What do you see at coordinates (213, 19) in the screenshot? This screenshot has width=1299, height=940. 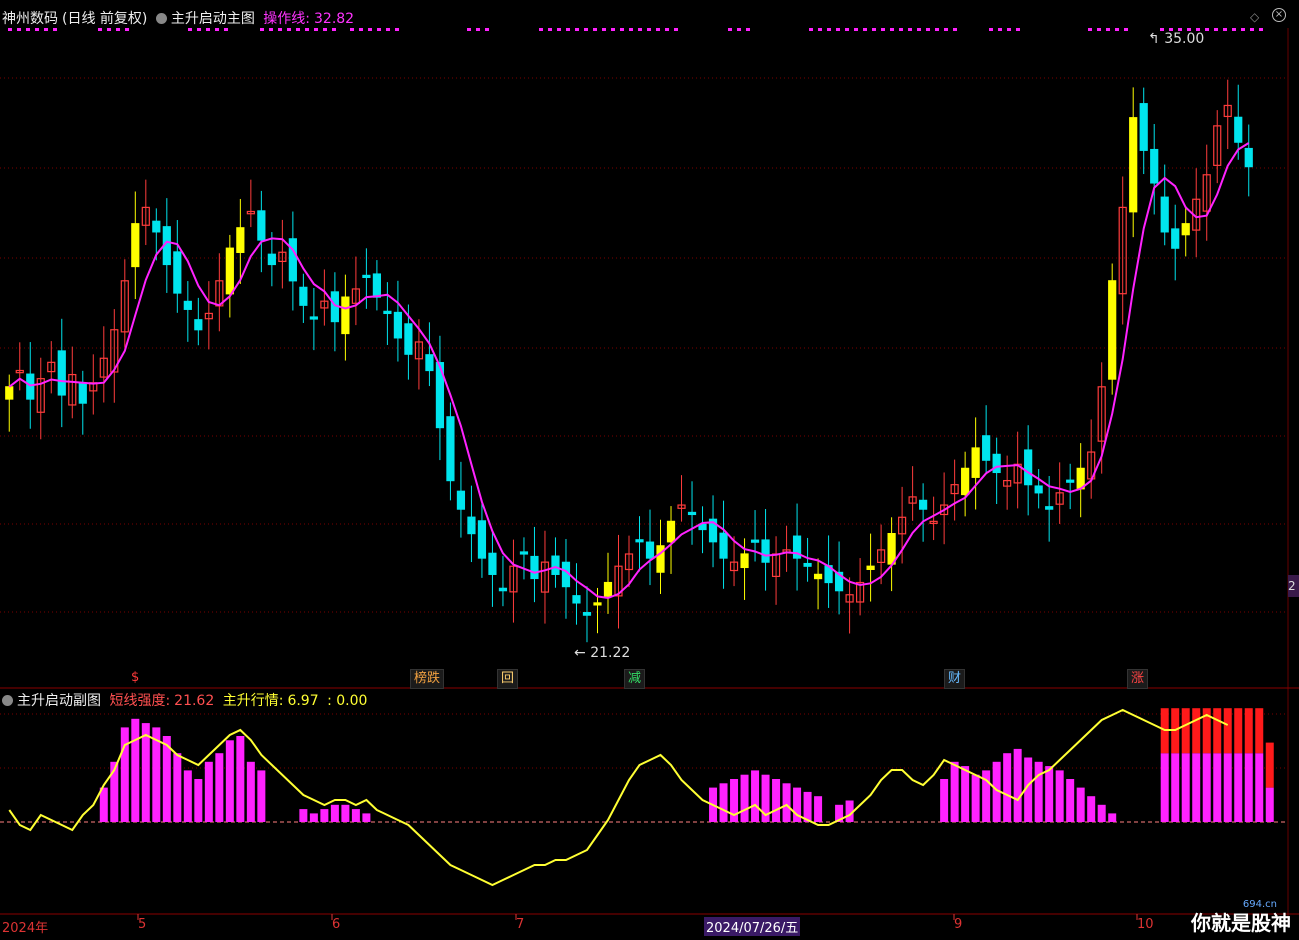 I see `main-indicator-name: 主升启动主图` at bounding box center [213, 19].